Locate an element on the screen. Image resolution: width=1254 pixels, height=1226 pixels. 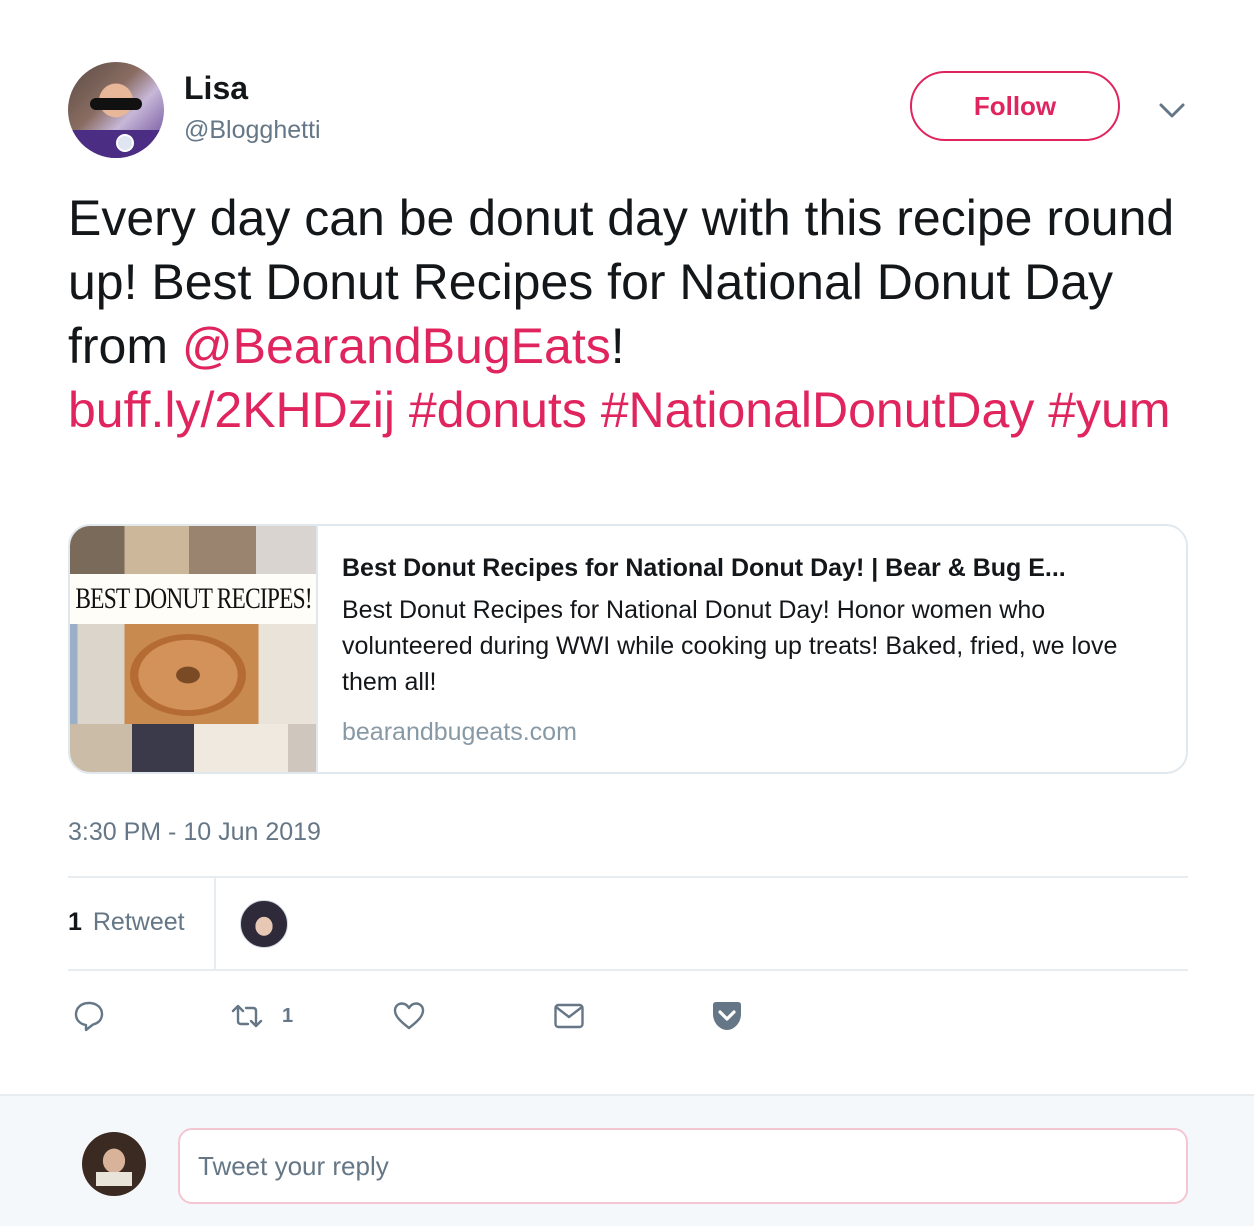
hashtag-link: #NationalDonutDay is located at coordinates (818, 410).